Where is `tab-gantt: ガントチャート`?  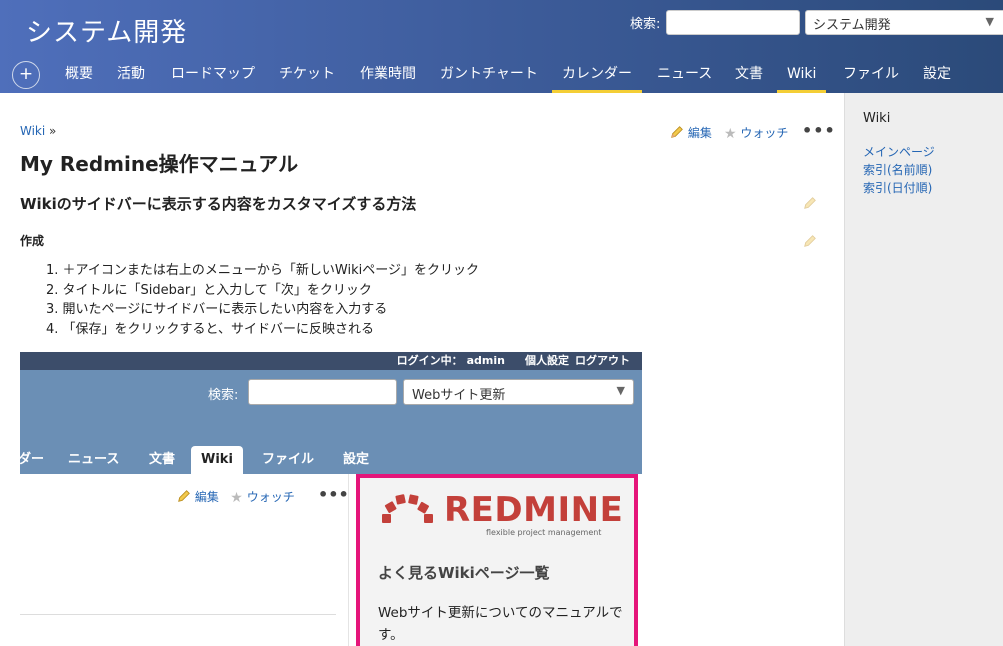 tab-gantt: ガントチャート is located at coordinates (489, 75).